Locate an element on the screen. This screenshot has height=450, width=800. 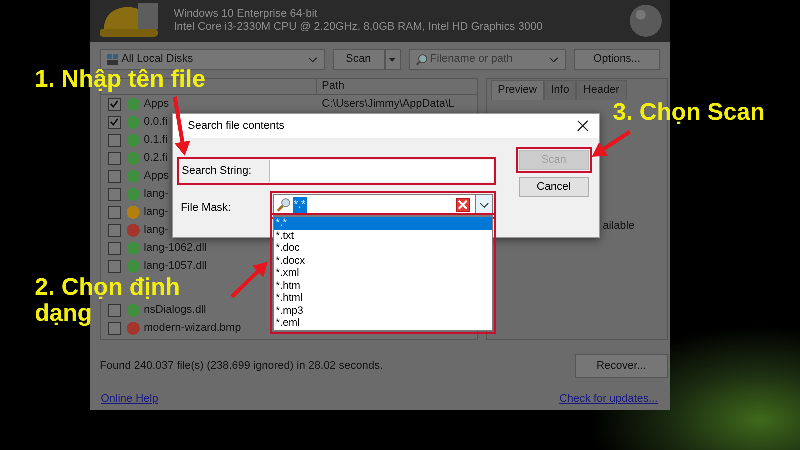
clear-icon is located at coordinates (463, 205).